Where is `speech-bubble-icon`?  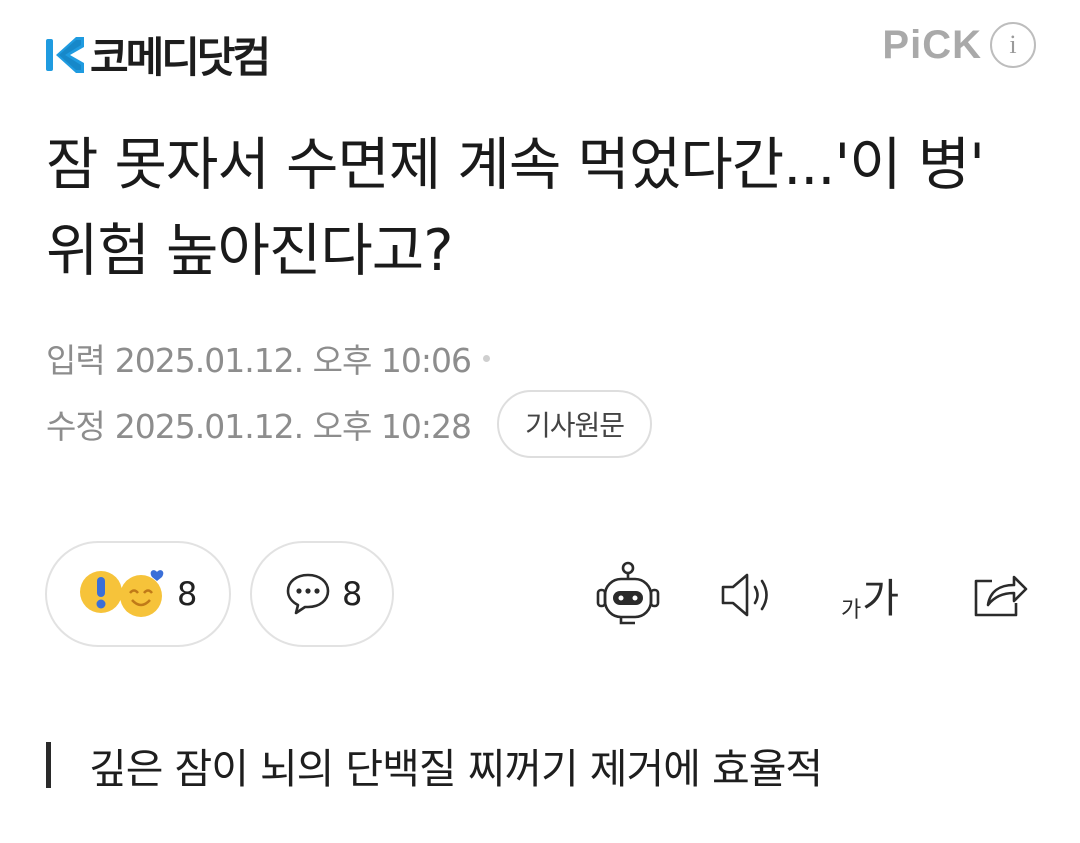 speech-bubble-icon is located at coordinates (308, 594).